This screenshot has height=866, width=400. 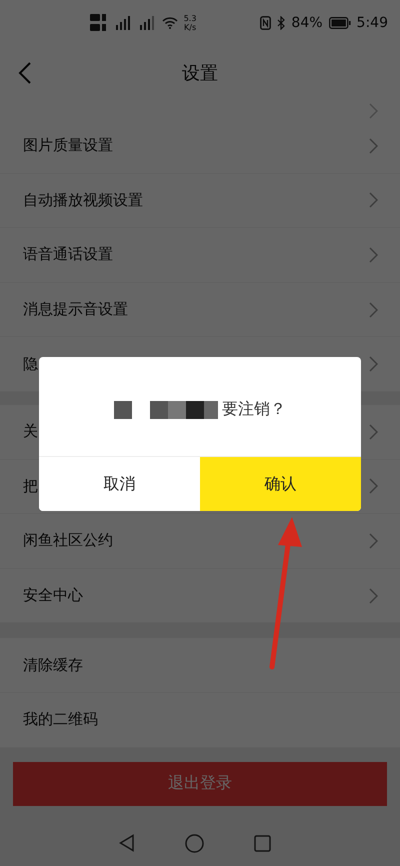 I want to click on confirm-button: 确认, so click(x=280, y=484).